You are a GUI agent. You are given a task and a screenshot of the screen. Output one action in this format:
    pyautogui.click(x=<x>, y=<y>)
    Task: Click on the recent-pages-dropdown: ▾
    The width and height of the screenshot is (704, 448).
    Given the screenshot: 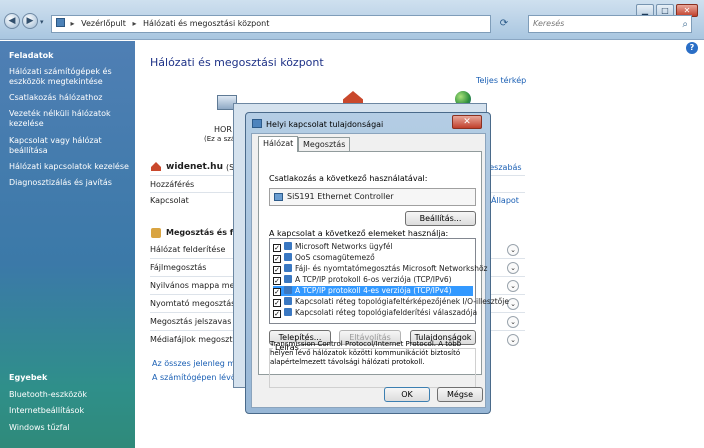 What is the action you would take?
    pyautogui.click(x=42, y=22)
    